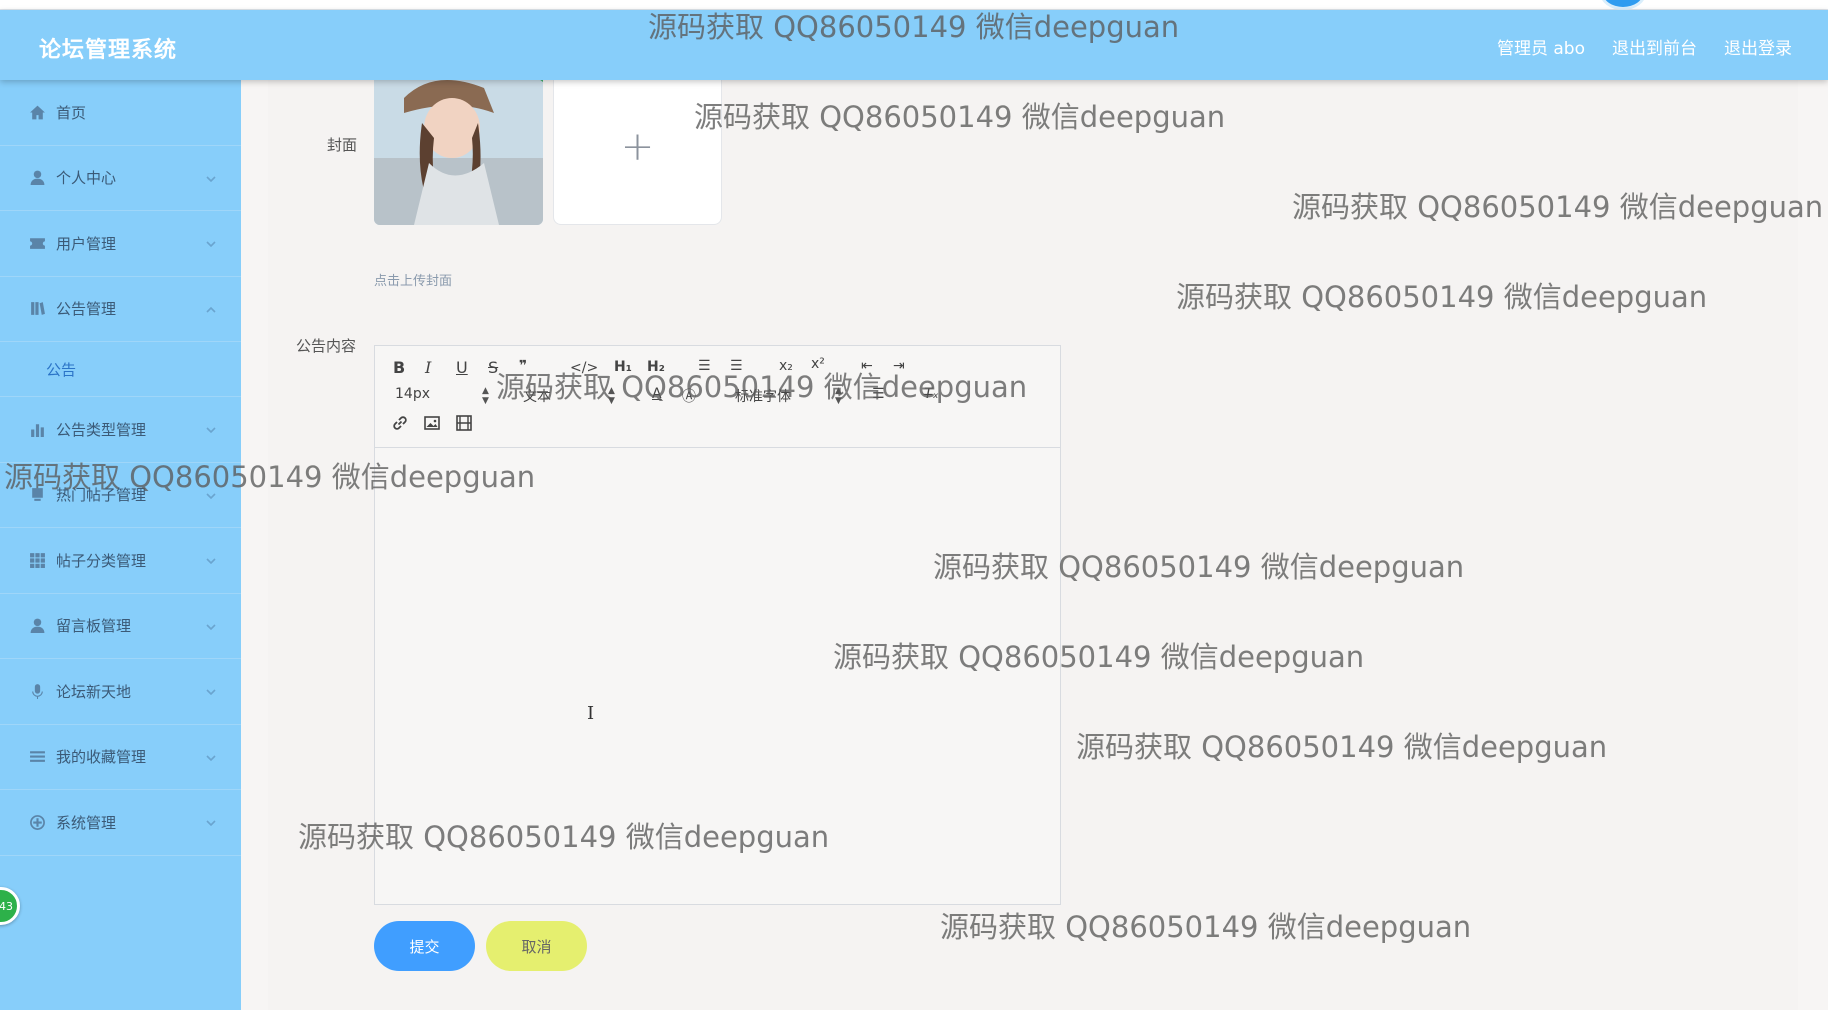 This screenshot has height=1010, width=1828. Describe the element at coordinates (120, 309) in the screenshot. I see `sidebar-item-notice-management: 公告管理` at that location.